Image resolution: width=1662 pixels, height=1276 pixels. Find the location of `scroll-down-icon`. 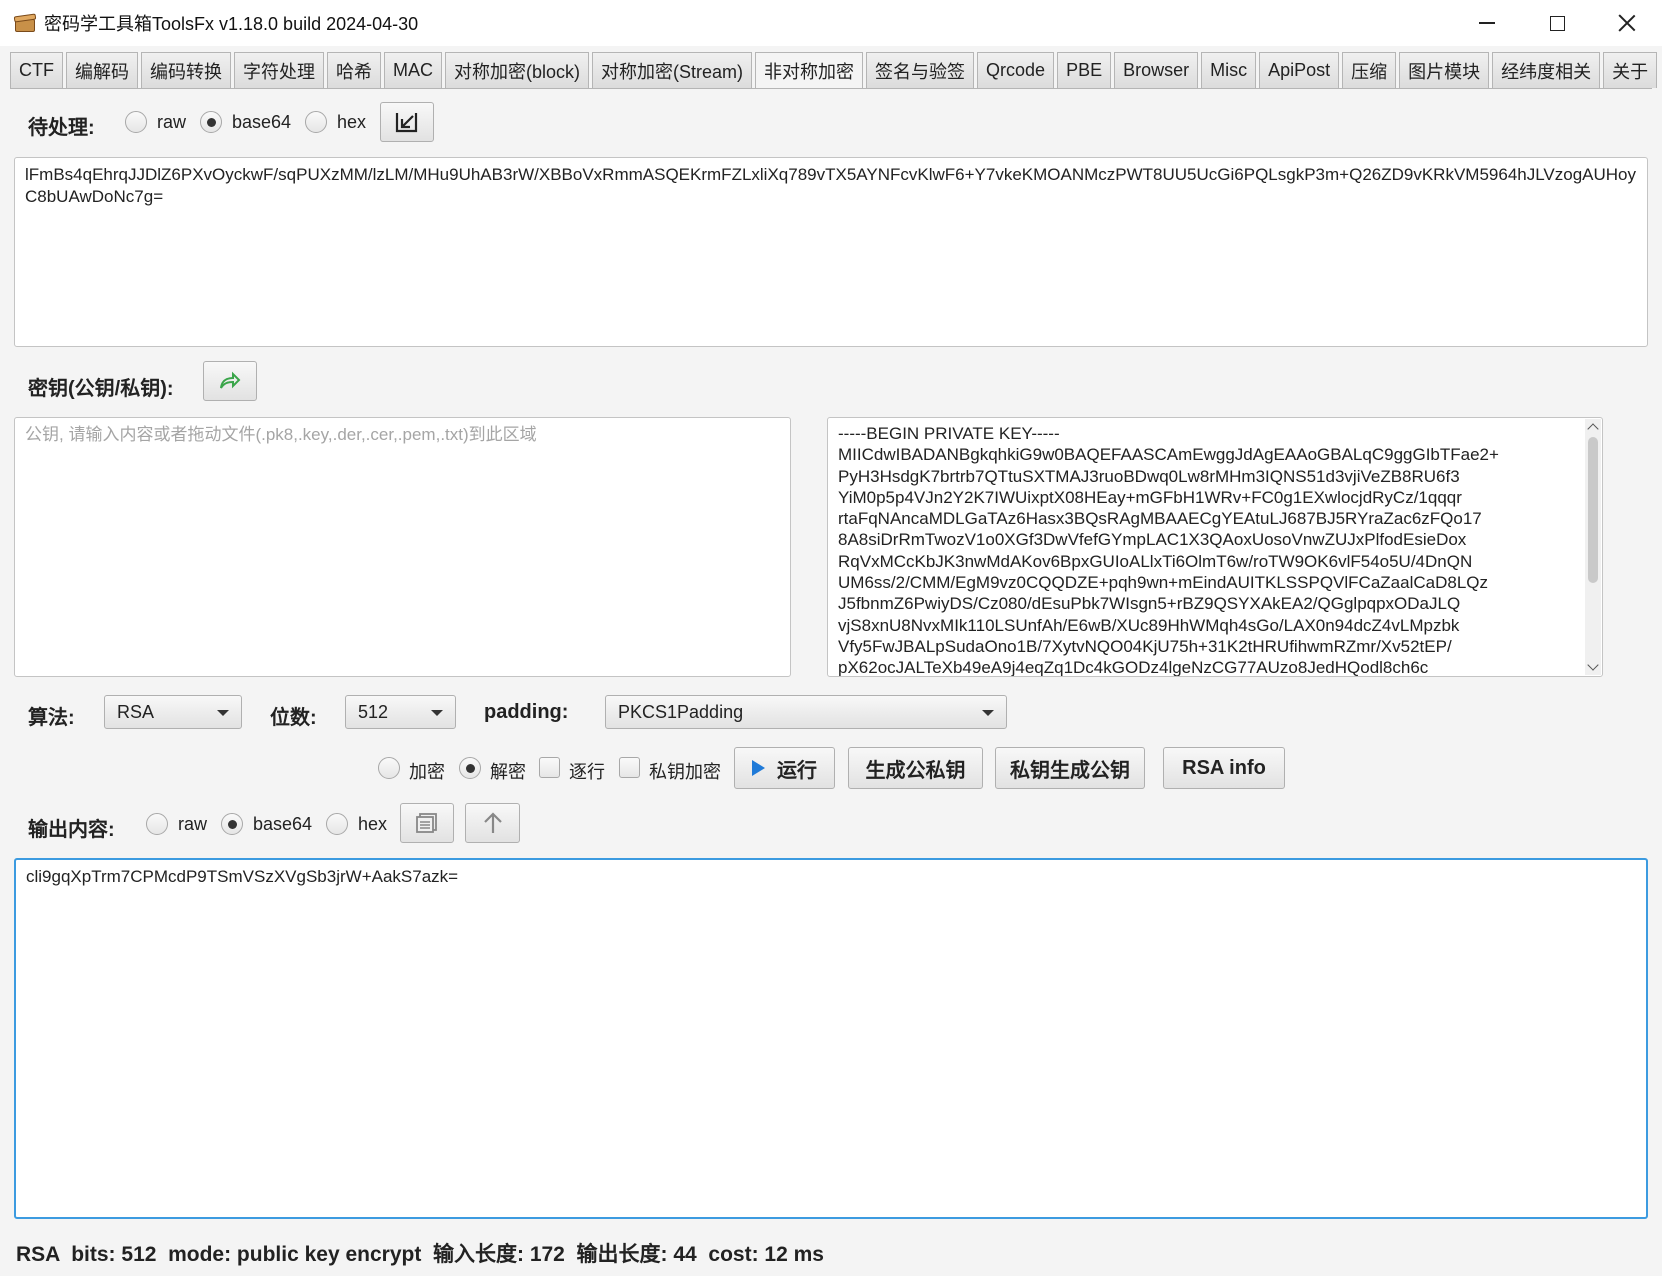

scroll-down-icon is located at coordinates (1593, 665).